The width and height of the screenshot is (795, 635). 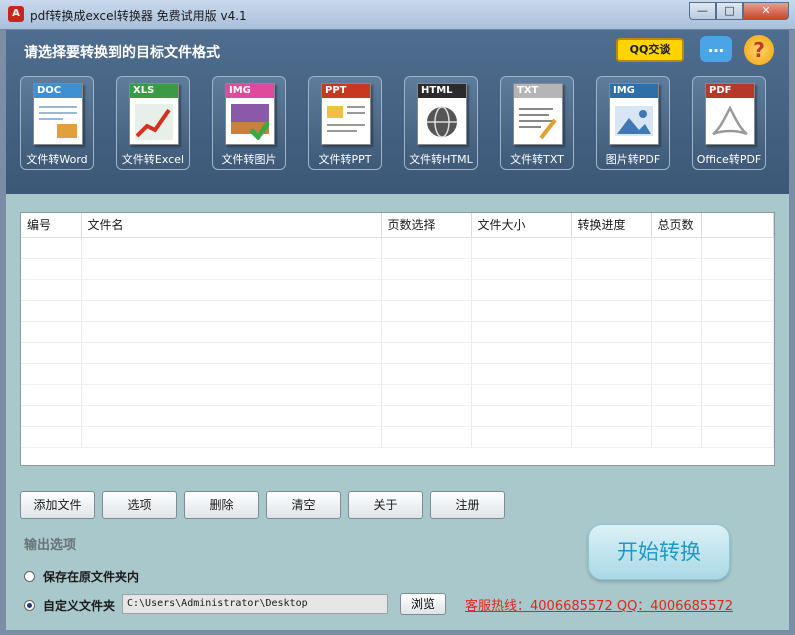 I want to click on options-button: 选项, so click(x=139, y=505).